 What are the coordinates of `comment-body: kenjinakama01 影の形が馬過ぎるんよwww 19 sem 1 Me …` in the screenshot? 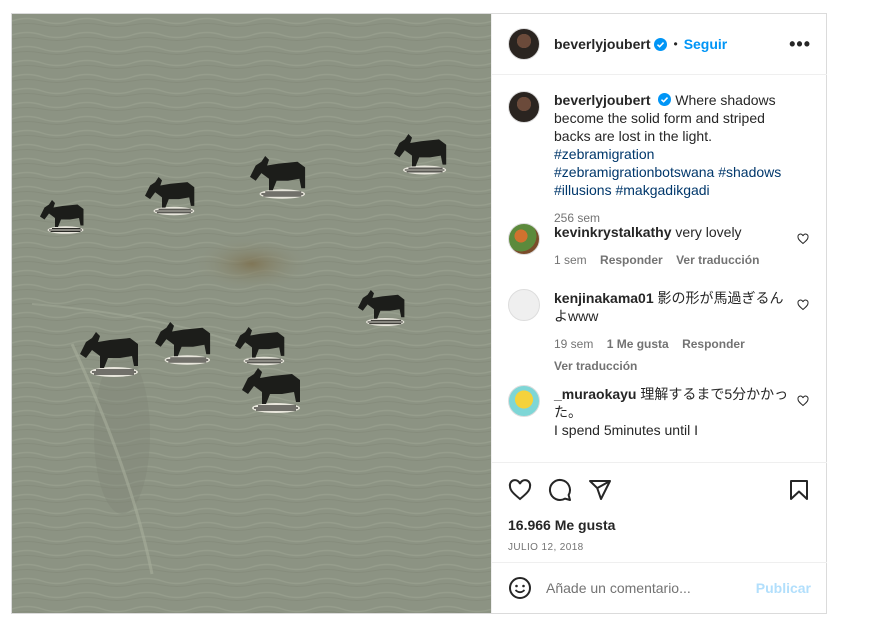 It's located at (672, 337).